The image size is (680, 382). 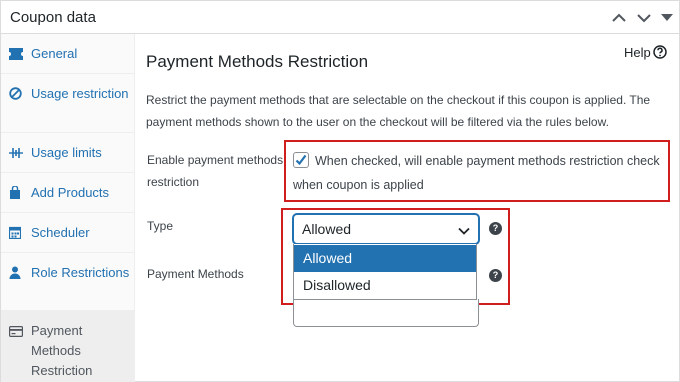 I want to click on enable-restriction-label: Enable payment methods restriction, so click(x=215, y=171).